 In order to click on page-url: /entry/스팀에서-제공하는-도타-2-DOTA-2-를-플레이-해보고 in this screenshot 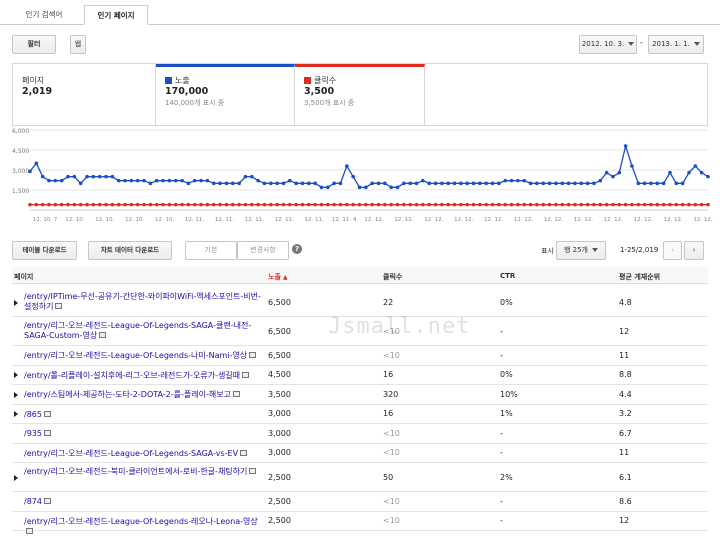, I will do `click(127, 394)`.